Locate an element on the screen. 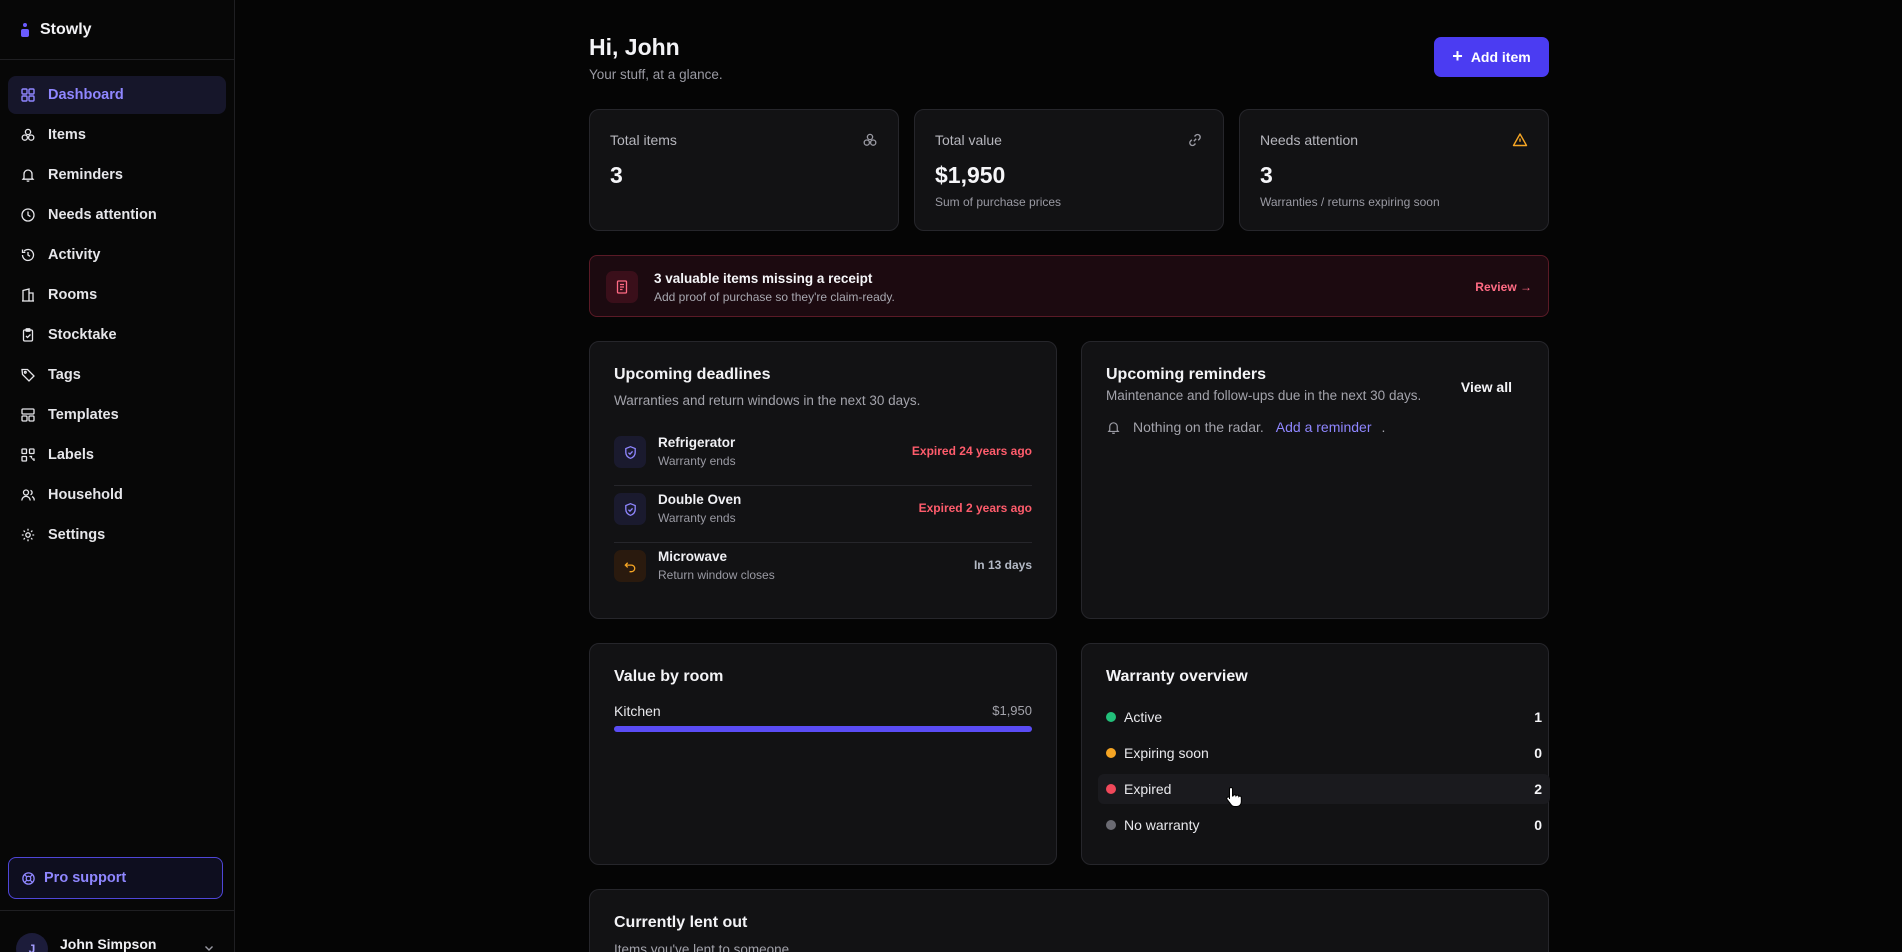  stat-card-total-items: Total items 3 is located at coordinates (744, 170).